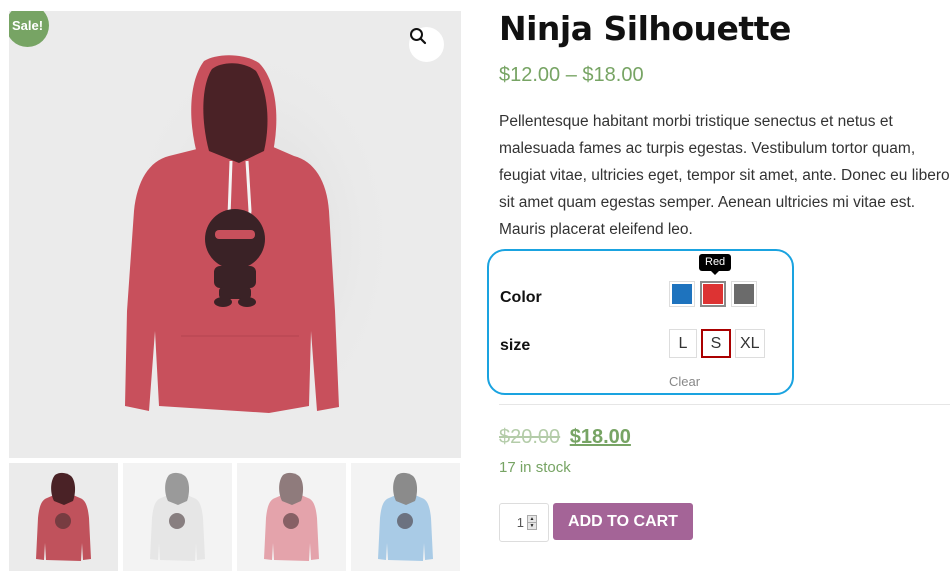 This screenshot has width=950, height=571. What do you see at coordinates (715, 264) in the screenshot?
I see `swatch-tooltip: Red` at bounding box center [715, 264].